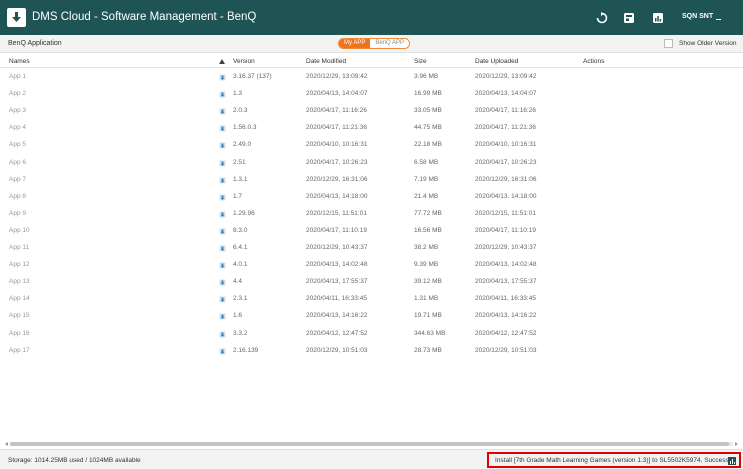  I want to click on scrollbar-thumb, so click(369, 444).